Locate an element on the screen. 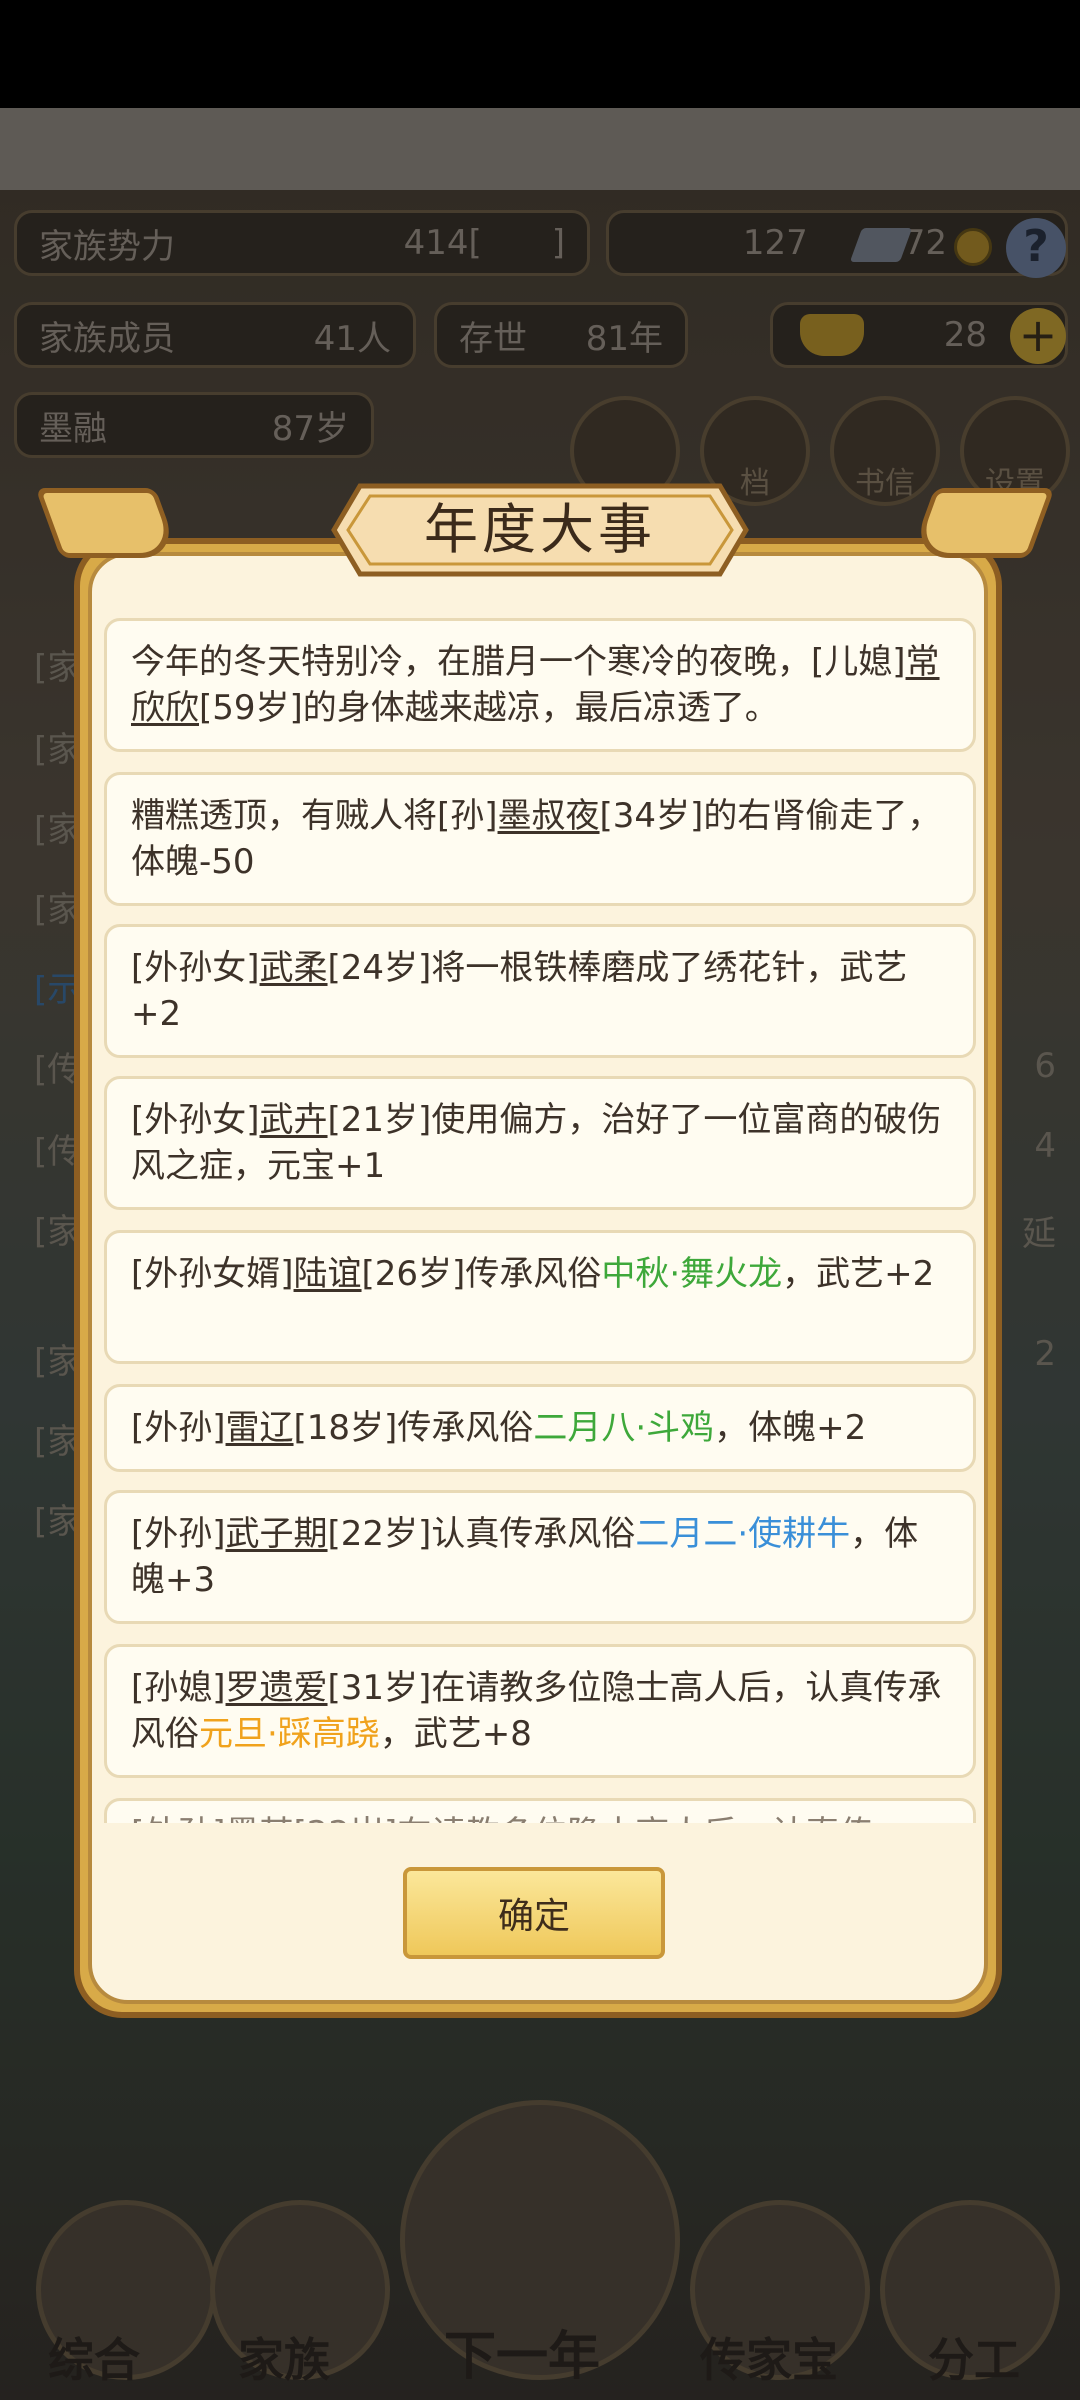  confirm-button: 确定 is located at coordinates (534, 1913).